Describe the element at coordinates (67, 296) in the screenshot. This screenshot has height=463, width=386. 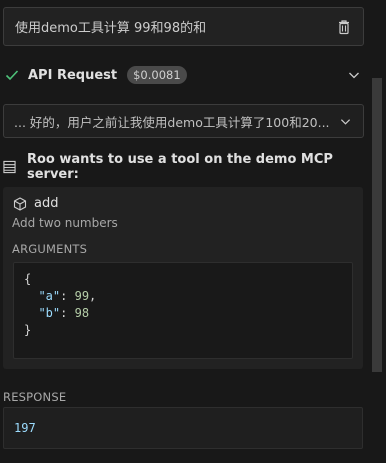
I see `code-line: "a": 99,` at that location.